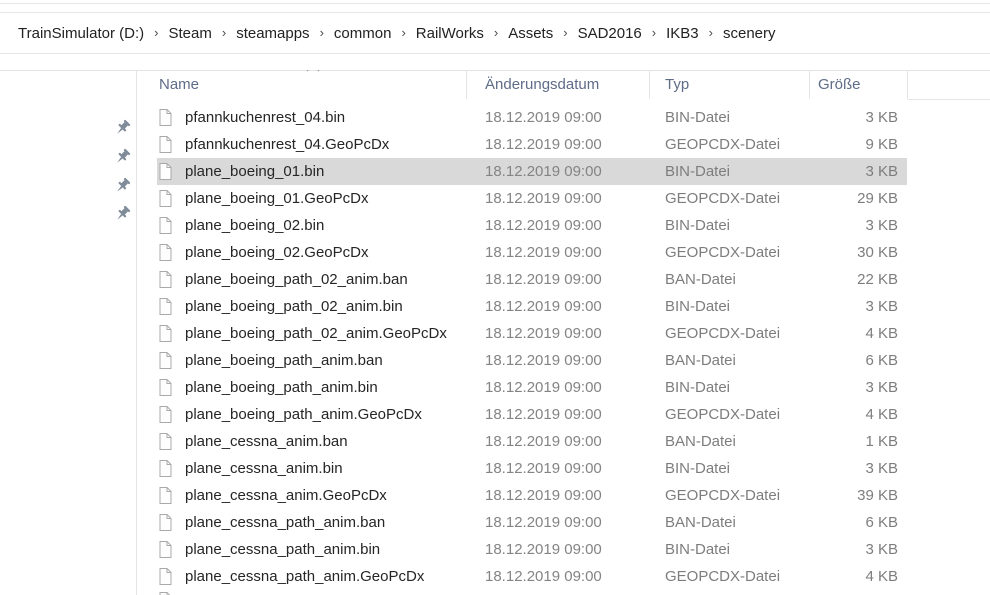 The image size is (990, 595). Describe the element at coordinates (881, 144) in the screenshot. I see `file-size: 9 KB` at that location.